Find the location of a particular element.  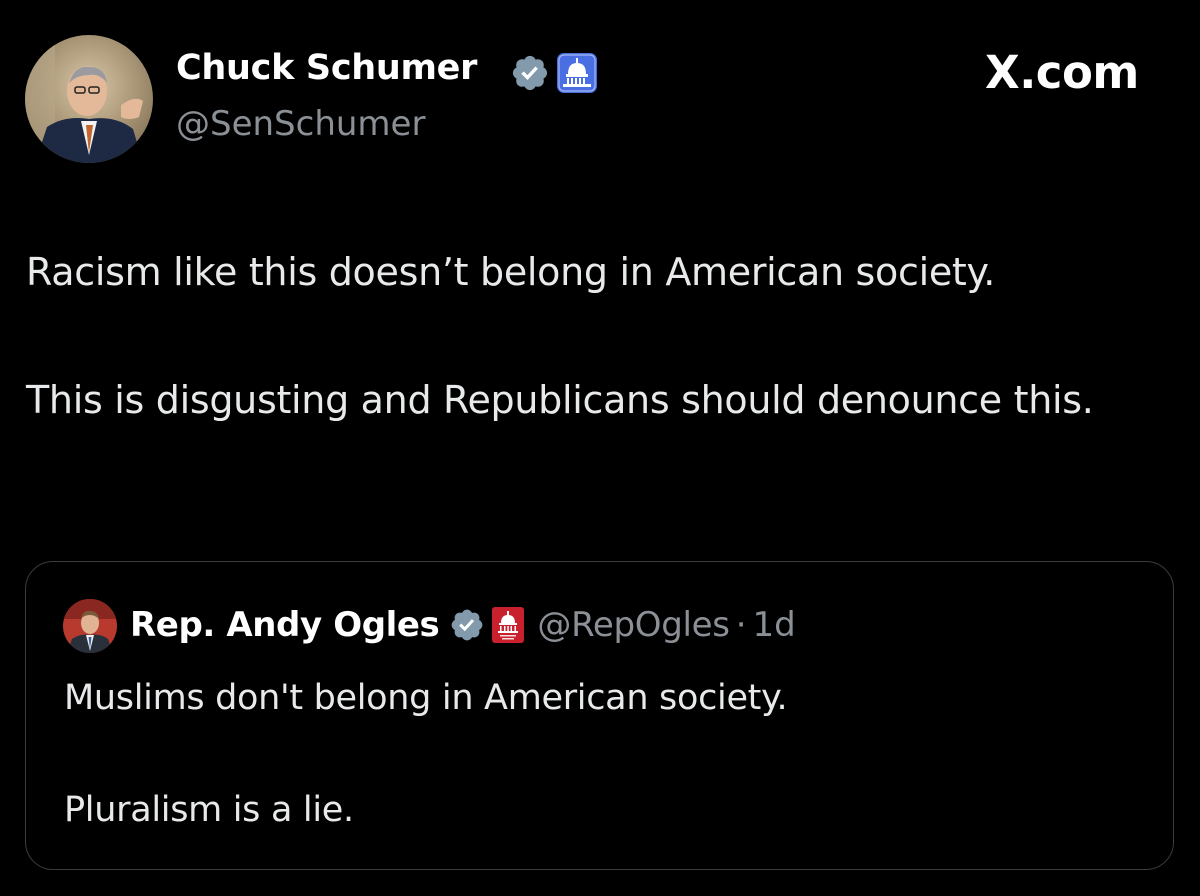

capitol-dome-icon is located at coordinates (577, 73).